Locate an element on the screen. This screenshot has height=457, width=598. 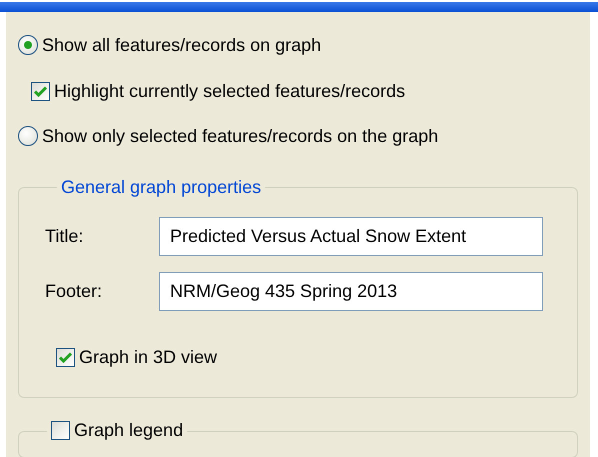
option-label: Graph in 3D view is located at coordinates (148, 357).